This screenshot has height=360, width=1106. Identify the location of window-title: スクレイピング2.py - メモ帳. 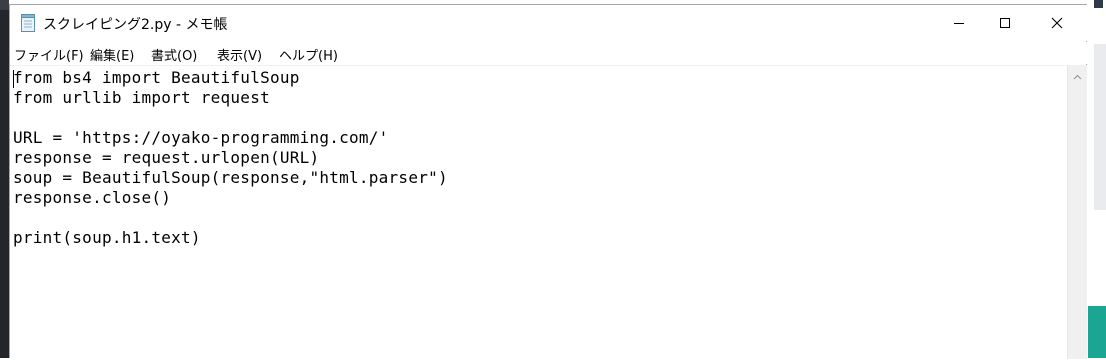
(135, 25).